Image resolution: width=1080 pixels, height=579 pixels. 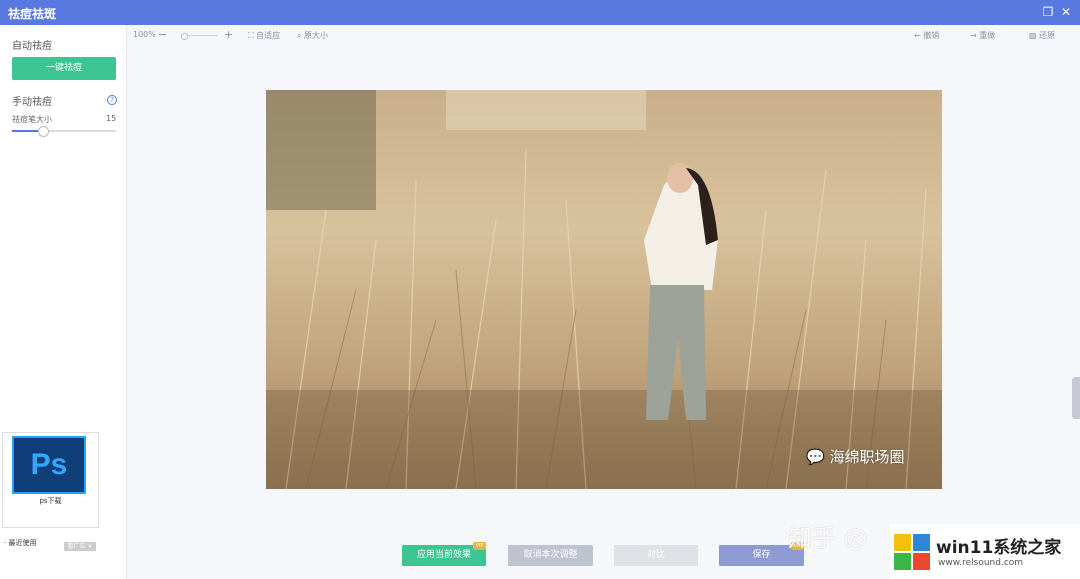 What do you see at coordinates (917, 35) in the screenshot?
I see `undo-arrow-icon: ←` at bounding box center [917, 35].